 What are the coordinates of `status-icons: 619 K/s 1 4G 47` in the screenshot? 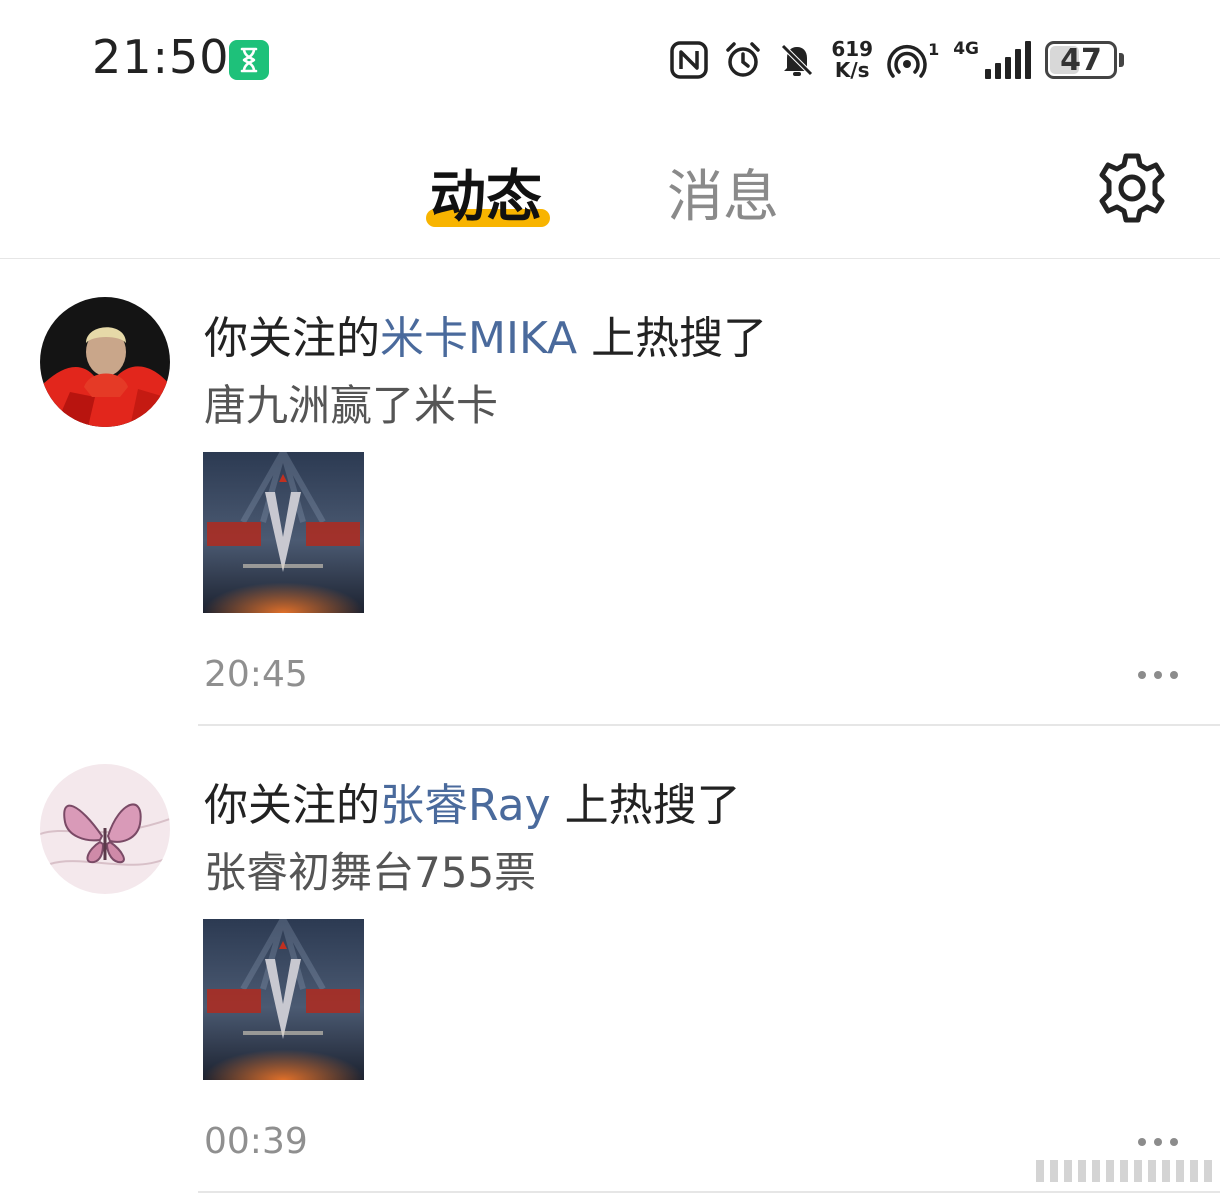 It's located at (896, 60).